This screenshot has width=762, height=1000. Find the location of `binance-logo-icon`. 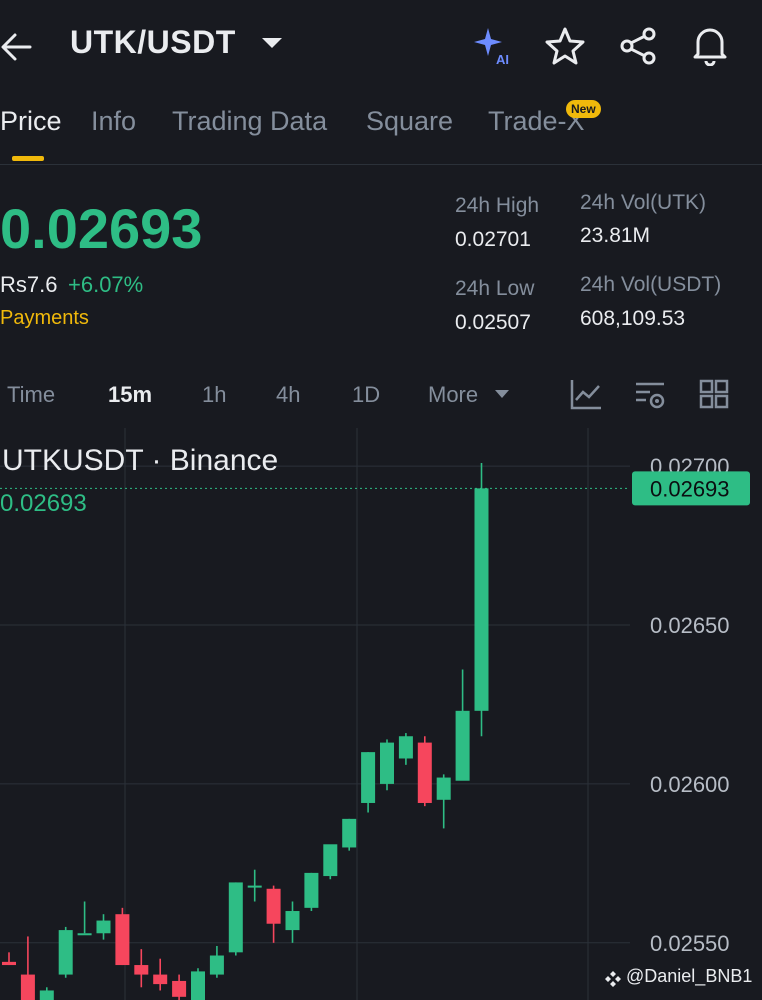

binance-logo-icon is located at coordinates (613, 979).